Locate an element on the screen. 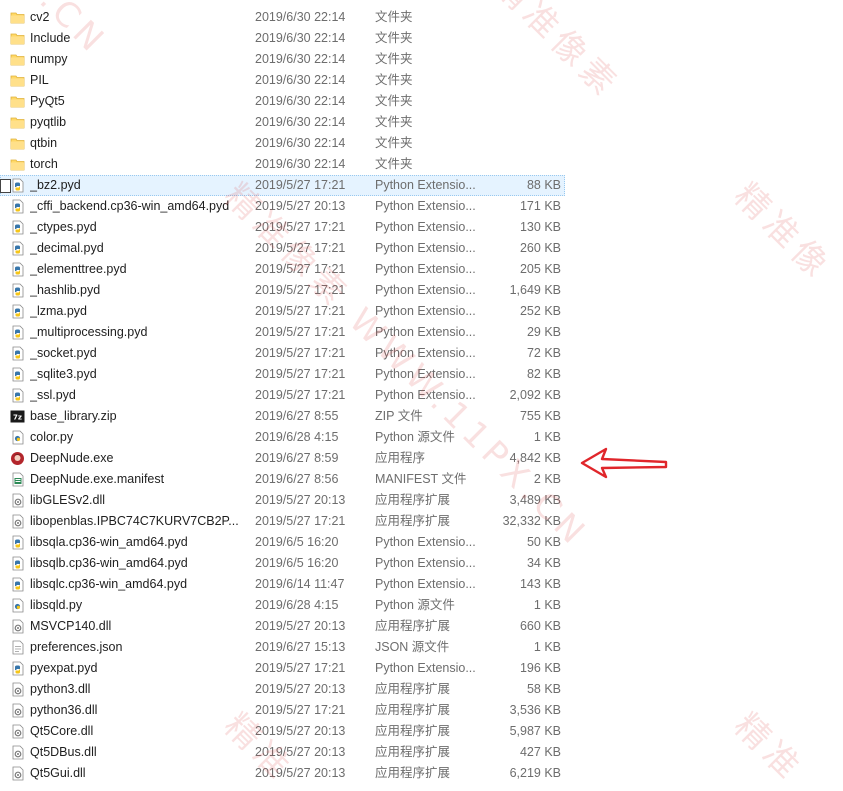 The width and height of the screenshot is (843, 791). folder-row: Include 2019/6/30 22:14 文件夹 is located at coordinates (421, 38).